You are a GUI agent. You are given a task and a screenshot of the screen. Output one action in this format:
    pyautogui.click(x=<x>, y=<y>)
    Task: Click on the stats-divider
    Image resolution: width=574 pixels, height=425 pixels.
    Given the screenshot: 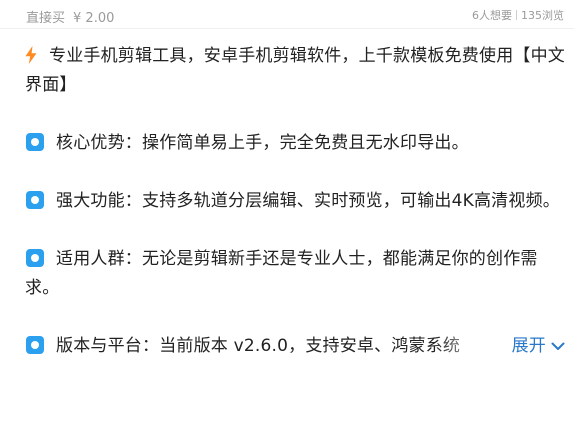 What is the action you would take?
    pyautogui.click(x=516, y=15)
    